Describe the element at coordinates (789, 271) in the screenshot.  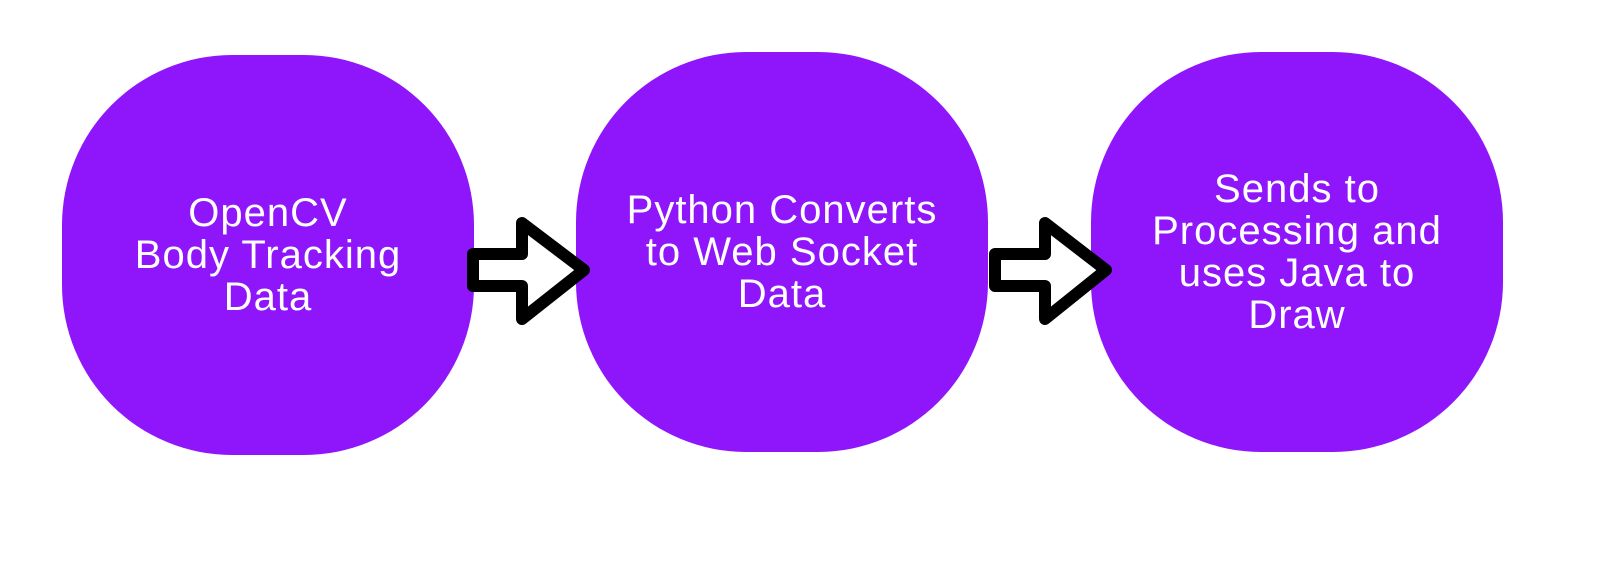
I see `arrows-layer` at that location.